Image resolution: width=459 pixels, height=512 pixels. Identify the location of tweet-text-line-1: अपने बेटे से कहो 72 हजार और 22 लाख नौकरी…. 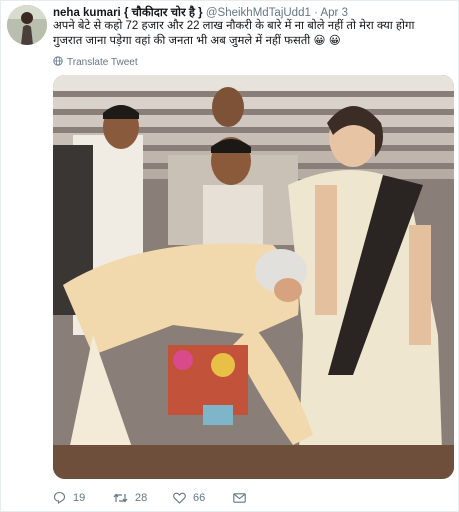
(234, 26).